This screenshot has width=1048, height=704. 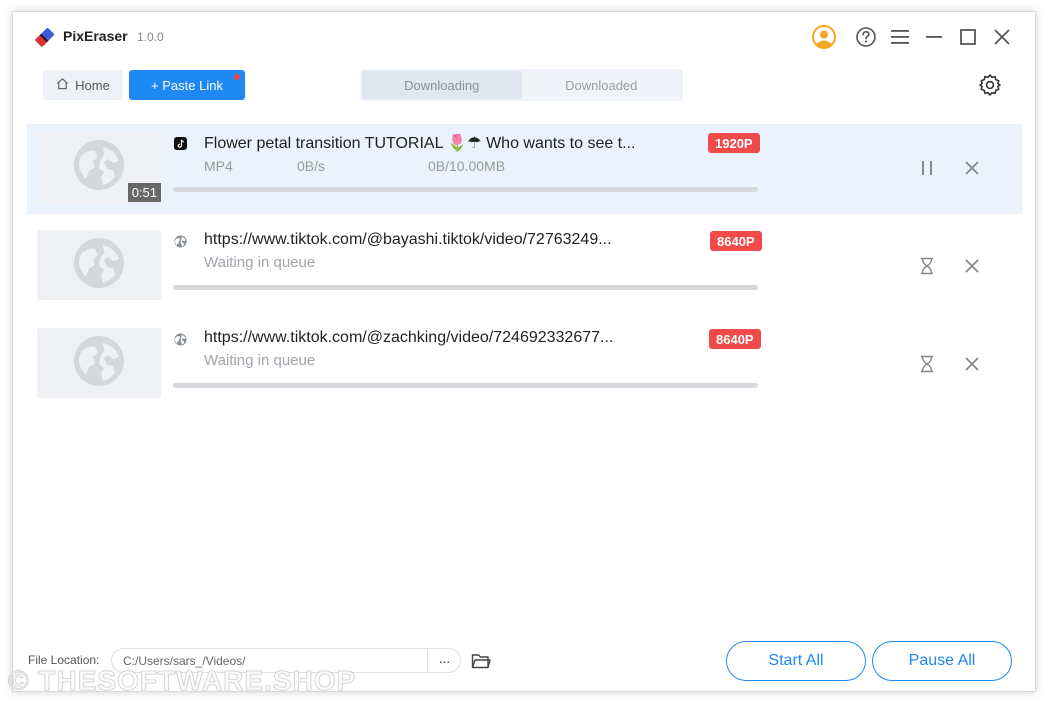 What do you see at coordinates (481, 661) in the screenshot?
I see `open-folder-icon` at bounding box center [481, 661].